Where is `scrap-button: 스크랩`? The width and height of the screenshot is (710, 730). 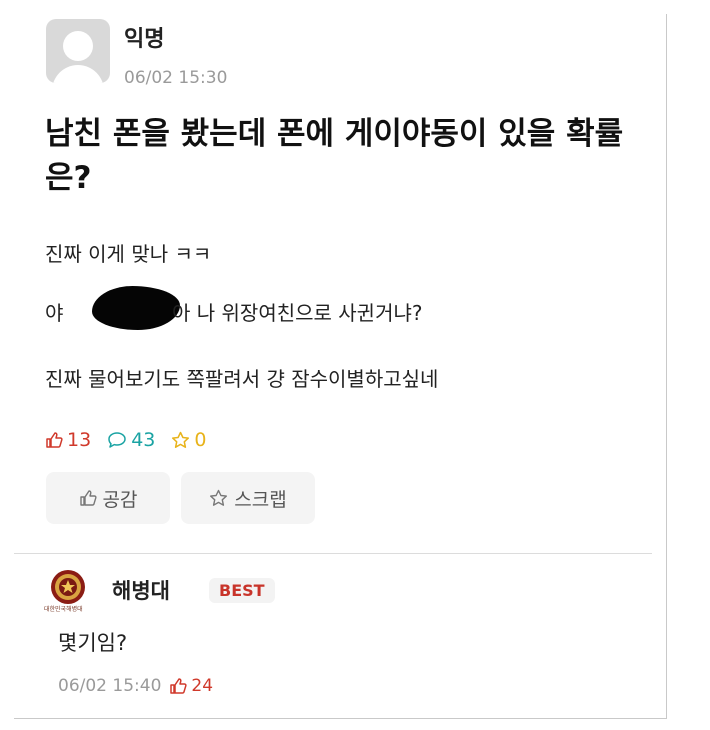 scrap-button: 스크랩 is located at coordinates (248, 498).